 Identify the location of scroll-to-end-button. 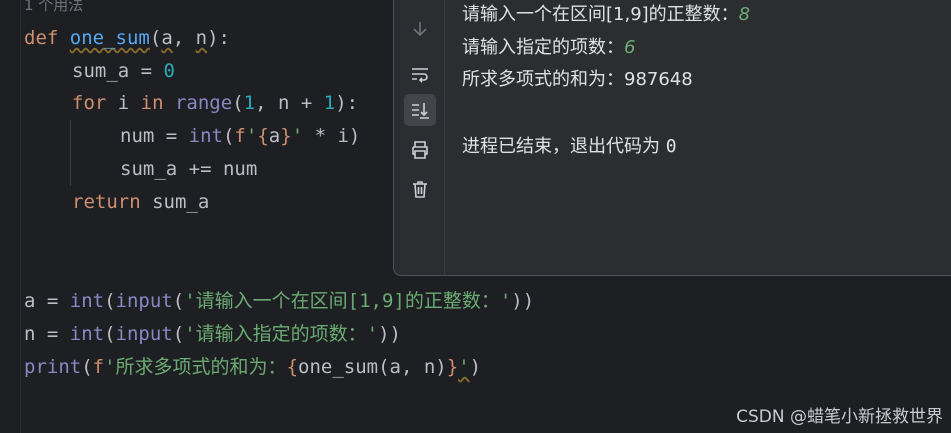
(420, 110).